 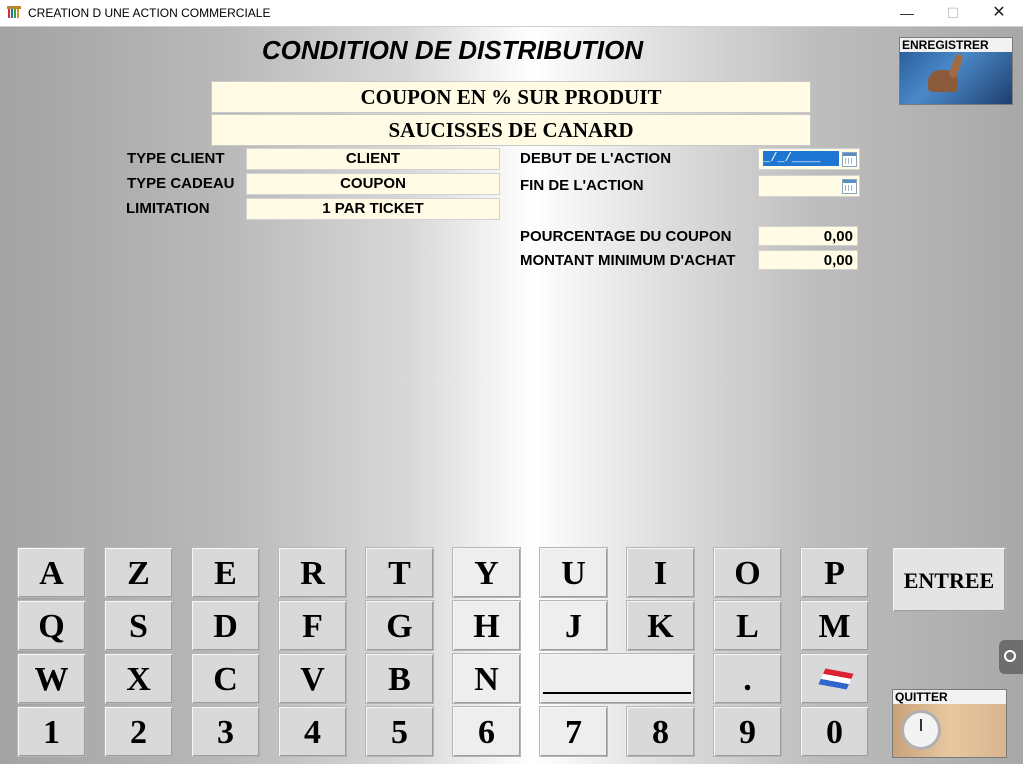 What do you see at coordinates (808, 260) in the screenshot?
I see `min-purchase-field: 0,00` at bounding box center [808, 260].